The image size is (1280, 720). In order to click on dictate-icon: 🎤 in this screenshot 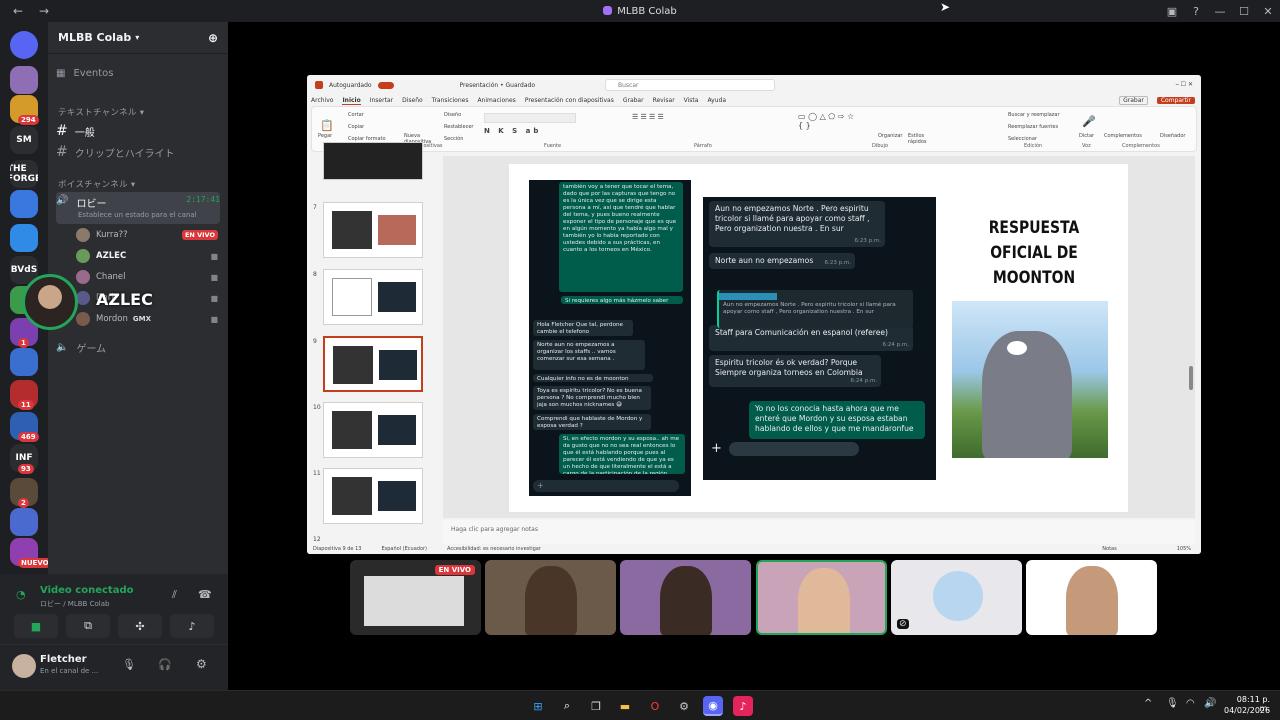, I will do `click(1089, 121)`.